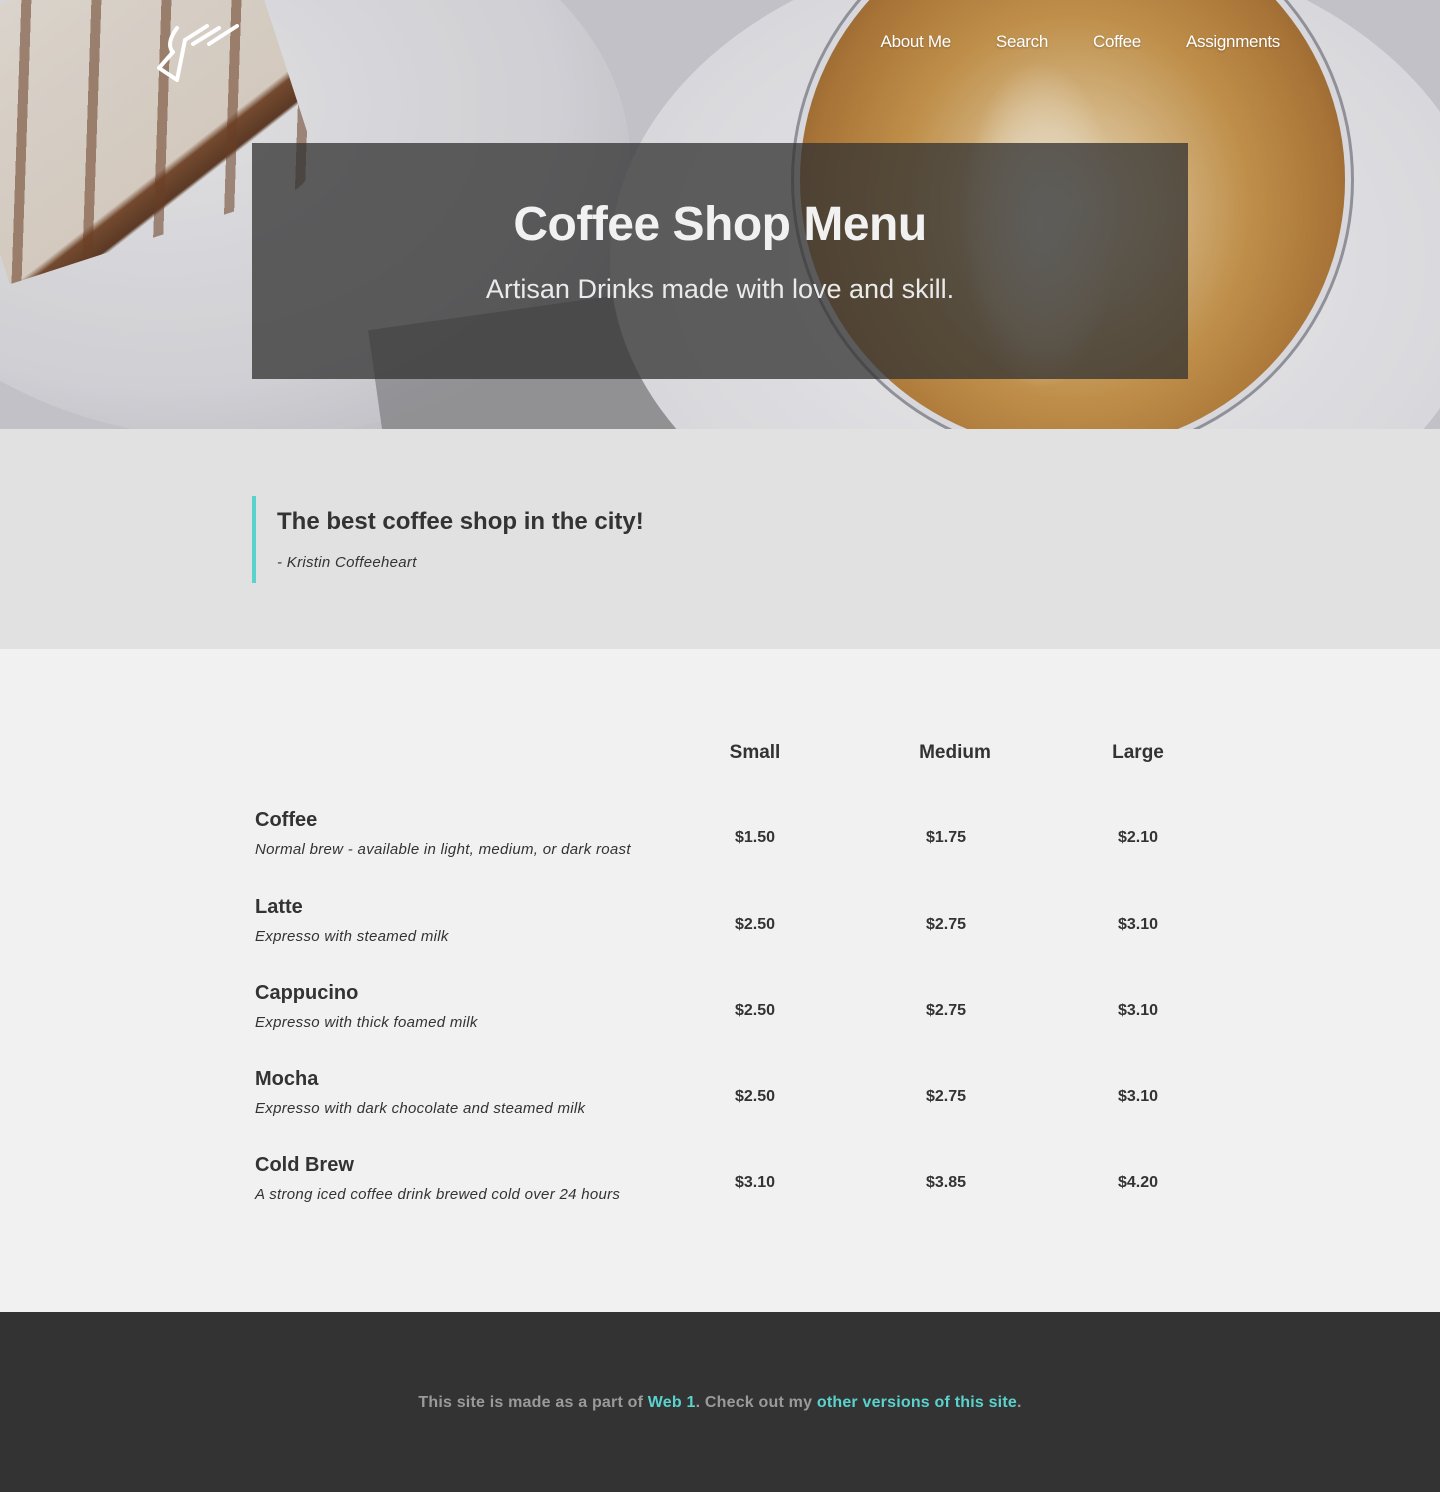 Image resolution: width=1440 pixels, height=1492 pixels. I want to click on menu-item-name: Latte, so click(279, 907).